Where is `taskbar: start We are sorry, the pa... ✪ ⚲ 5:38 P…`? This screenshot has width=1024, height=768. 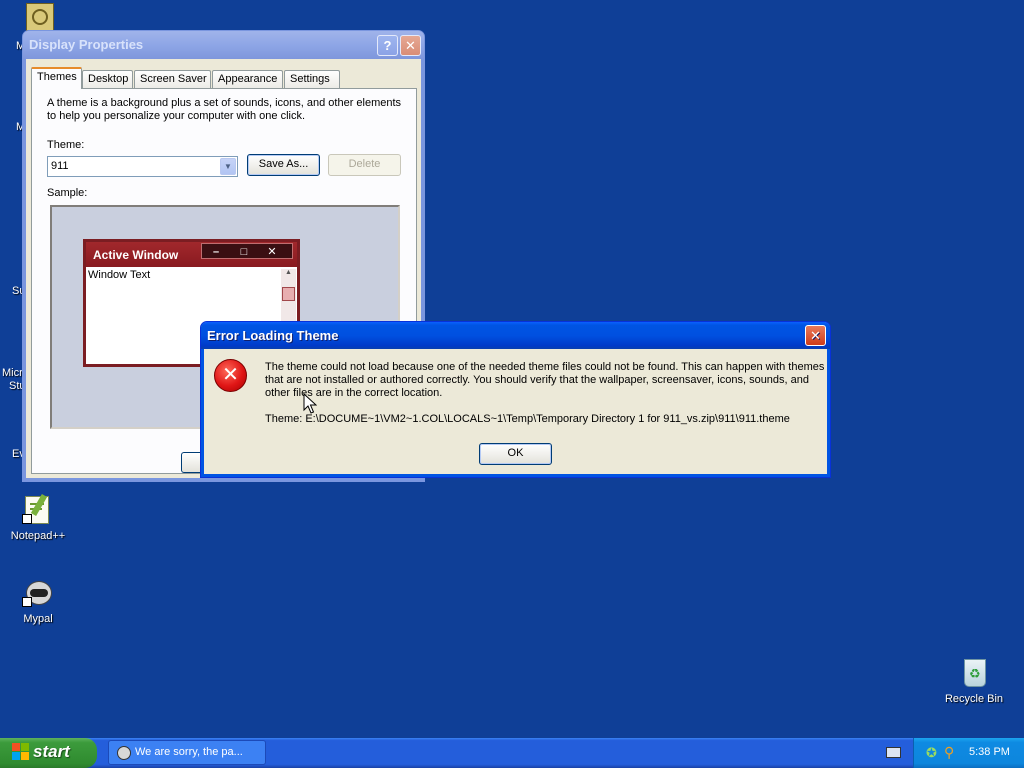 taskbar: start We are sorry, the pa... ✪ ⚲ 5:38 P… is located at coordinates (512, 753).